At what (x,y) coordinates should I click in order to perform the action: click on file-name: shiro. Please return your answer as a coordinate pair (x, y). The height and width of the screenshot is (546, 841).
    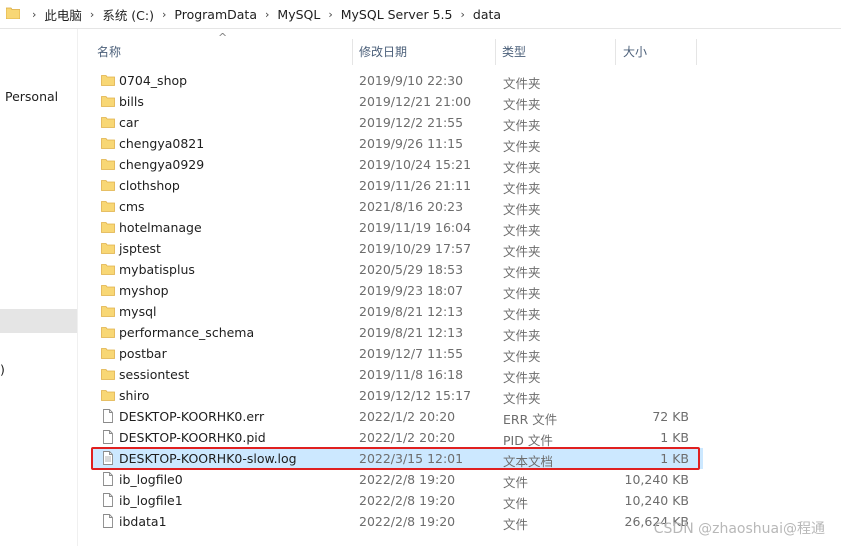
    Looking at the image, I should click on (134, 395).